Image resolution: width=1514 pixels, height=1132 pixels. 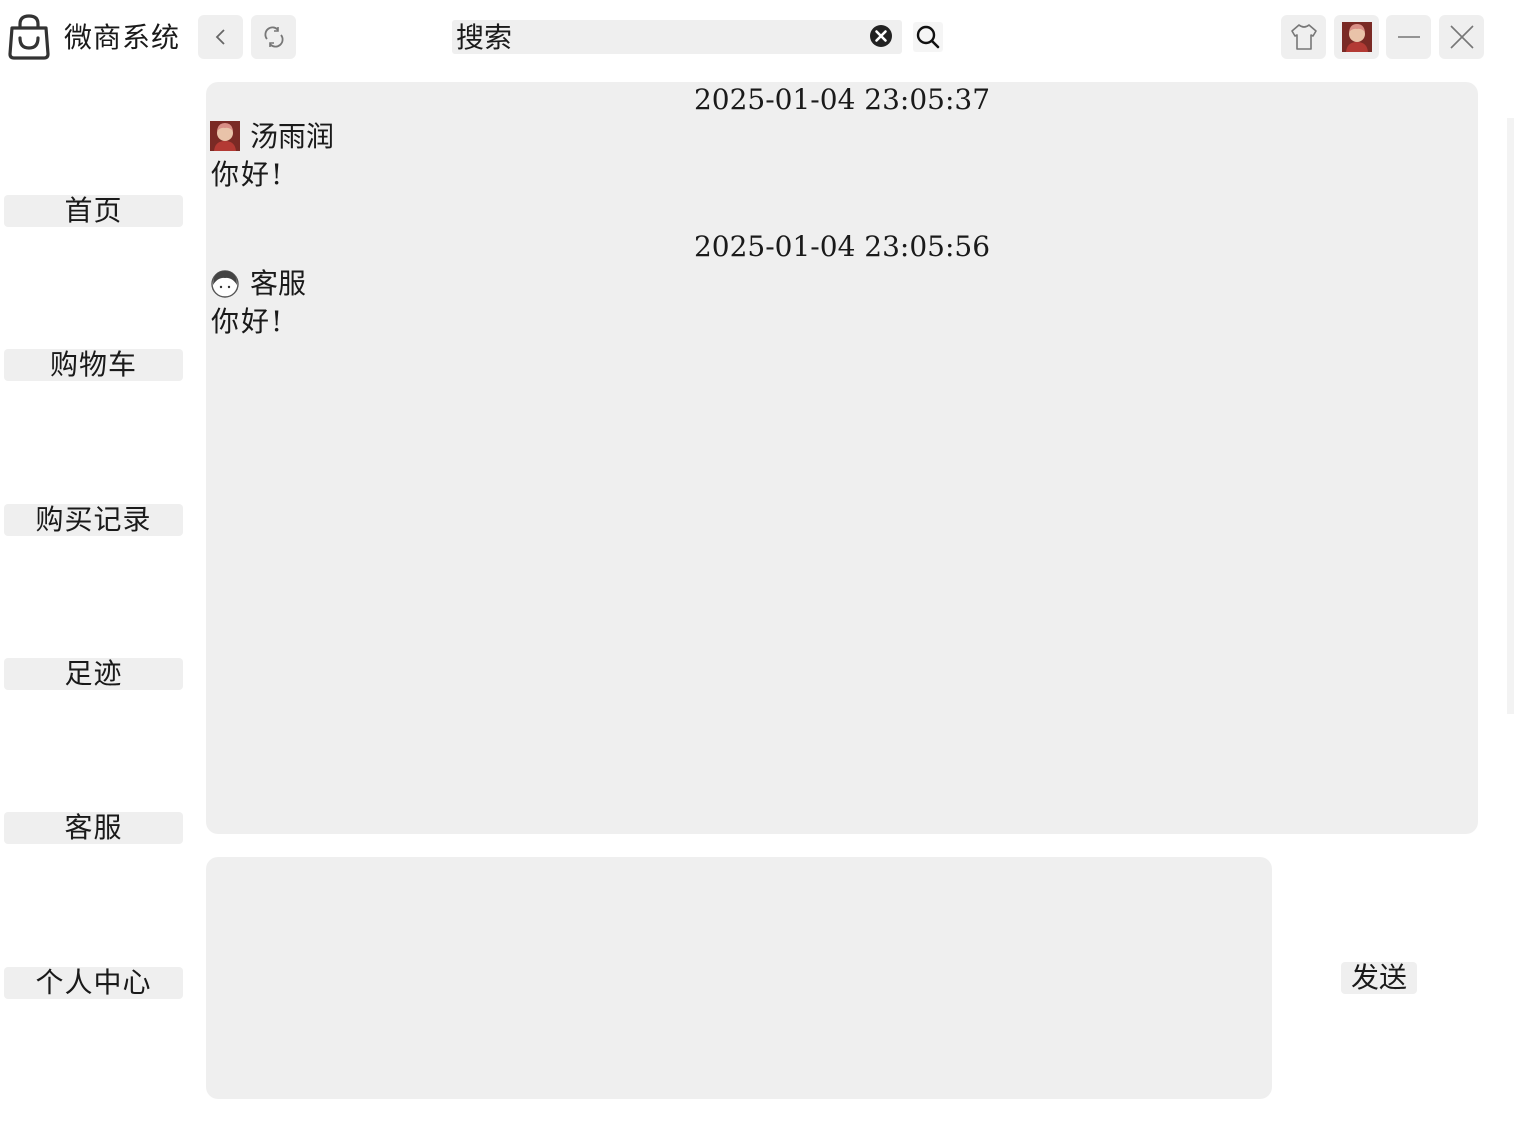 I want to click on nav-footprint: 足迹, so click(x=93, y=674).